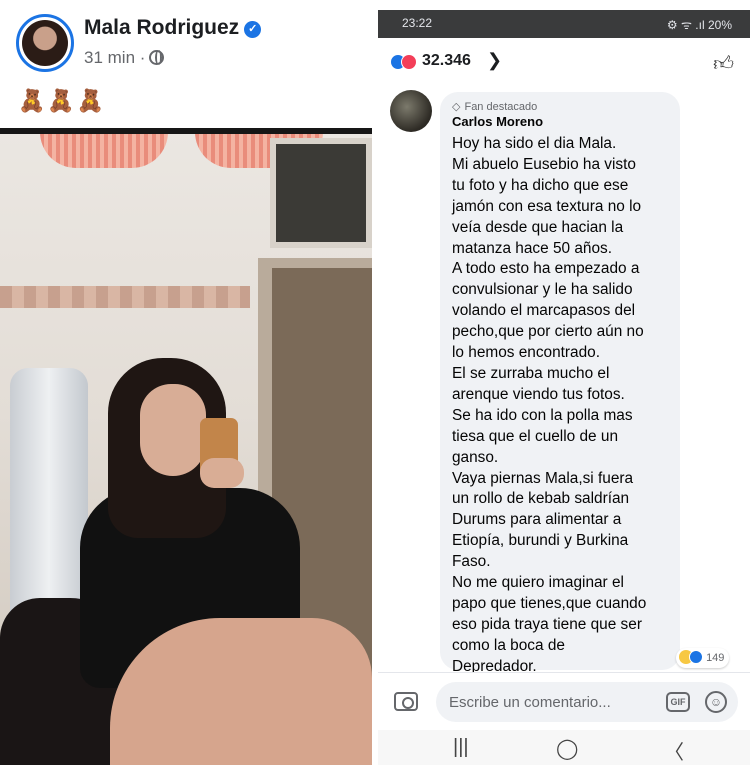  What do you see at coordinates (157, 57) in the screenshot?
I see `globe-icon` at bounding box center [157, 57].